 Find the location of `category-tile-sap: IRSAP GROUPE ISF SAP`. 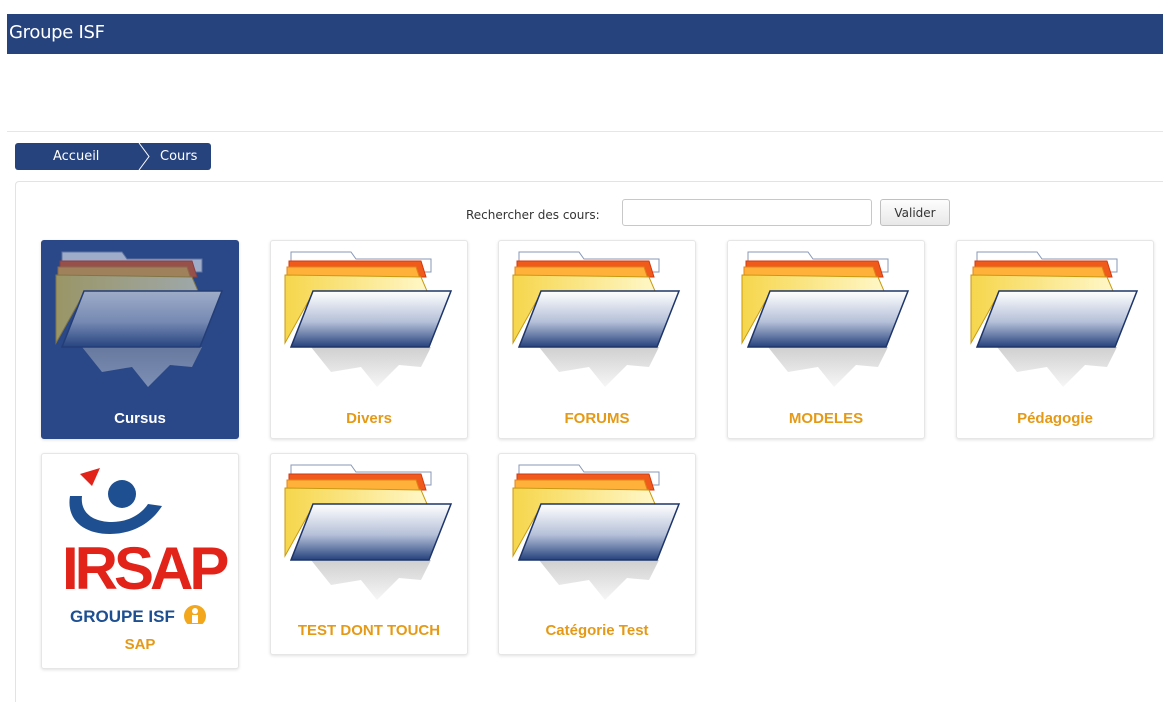

category-tile-sap: IRSAP GROUPE ISF SAP is located at coordinates (140, 561).